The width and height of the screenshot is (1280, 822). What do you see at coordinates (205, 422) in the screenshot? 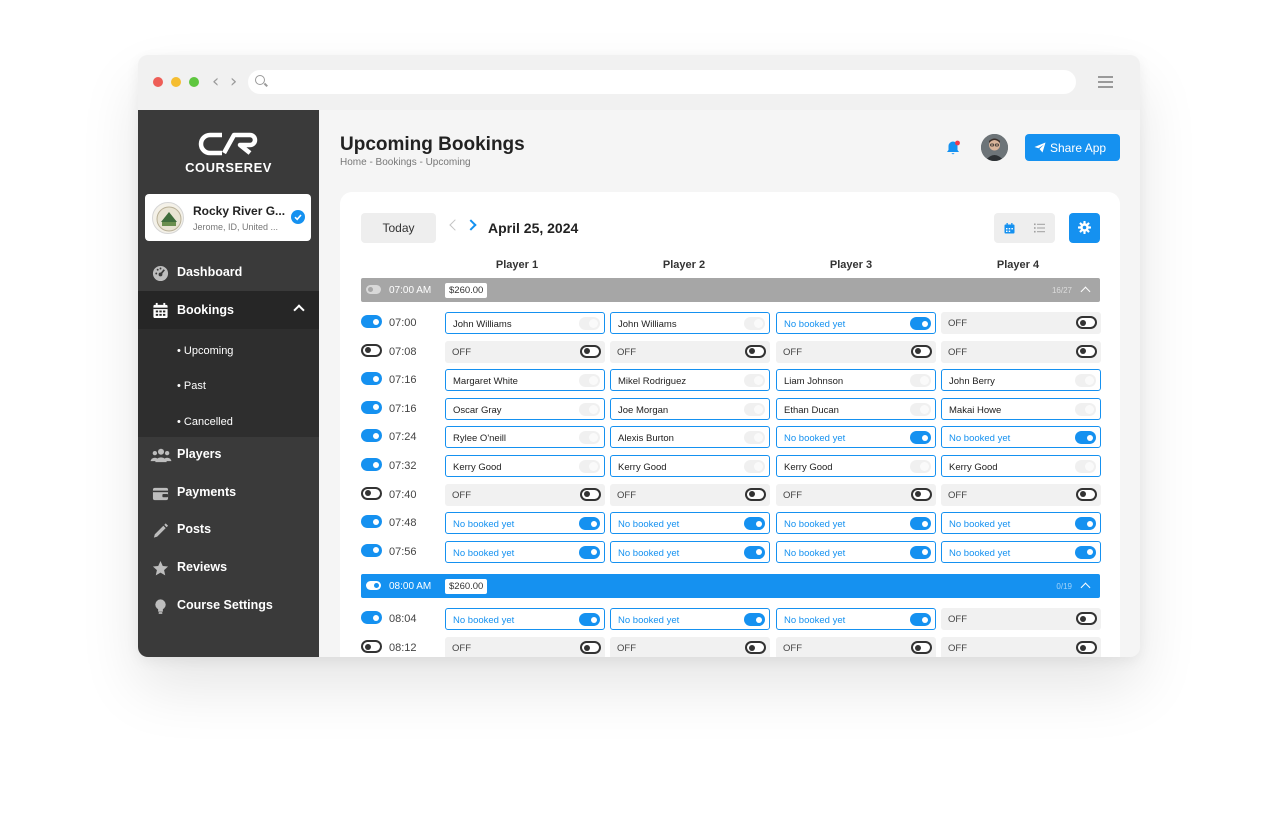
I see `sidebar-subitem-cancelled: • Cancelled` at bounding box center [205, 422].